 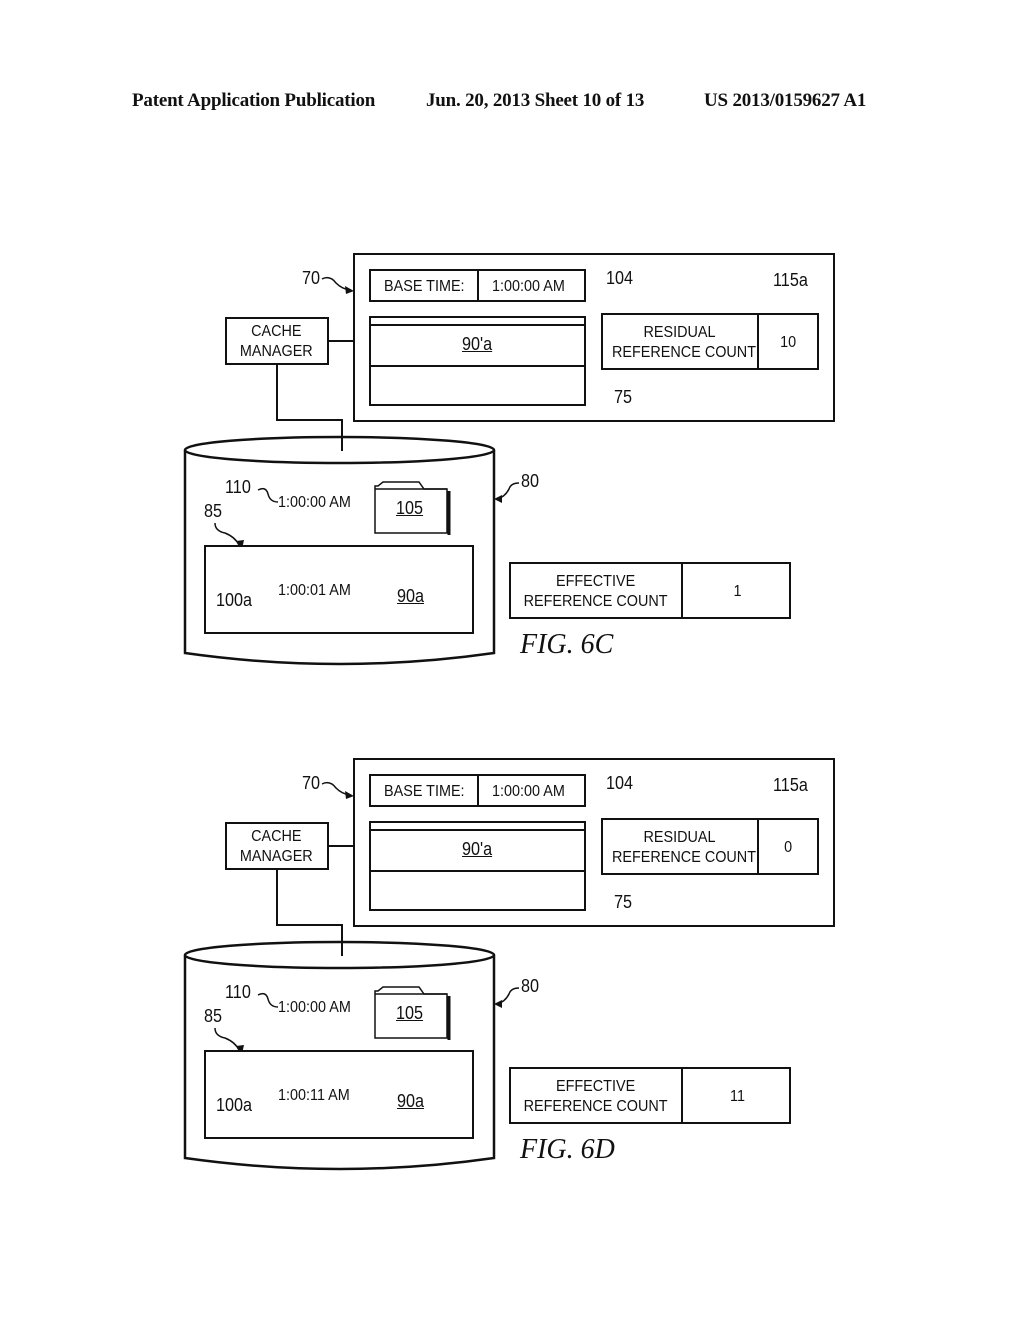 What do you see at coordinates (737, 1096) in the screenshot?
I see `effective-value: 11` at bounding box center [737, 1096].